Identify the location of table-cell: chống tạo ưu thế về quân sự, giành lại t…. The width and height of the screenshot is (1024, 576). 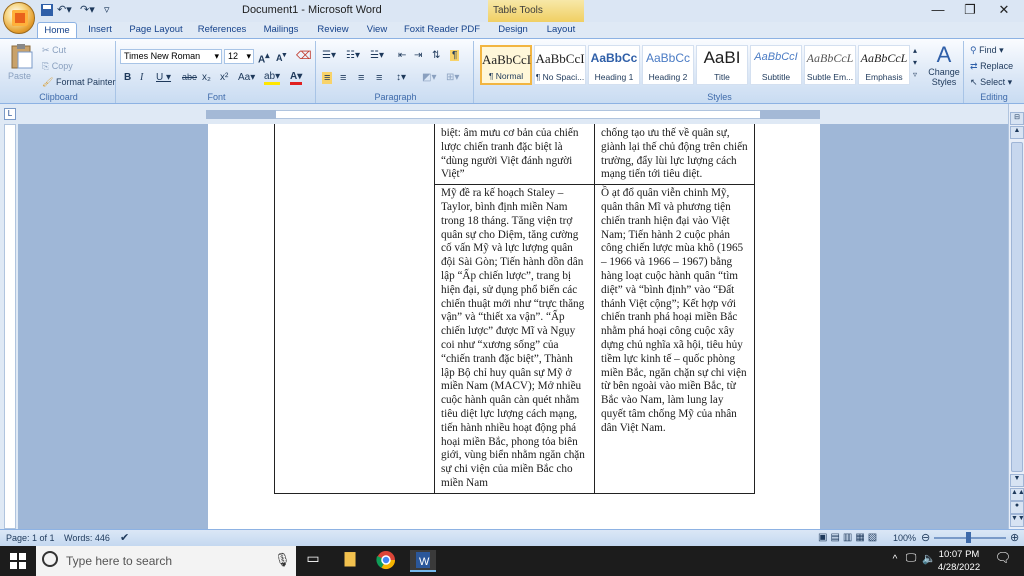
(674, 155).